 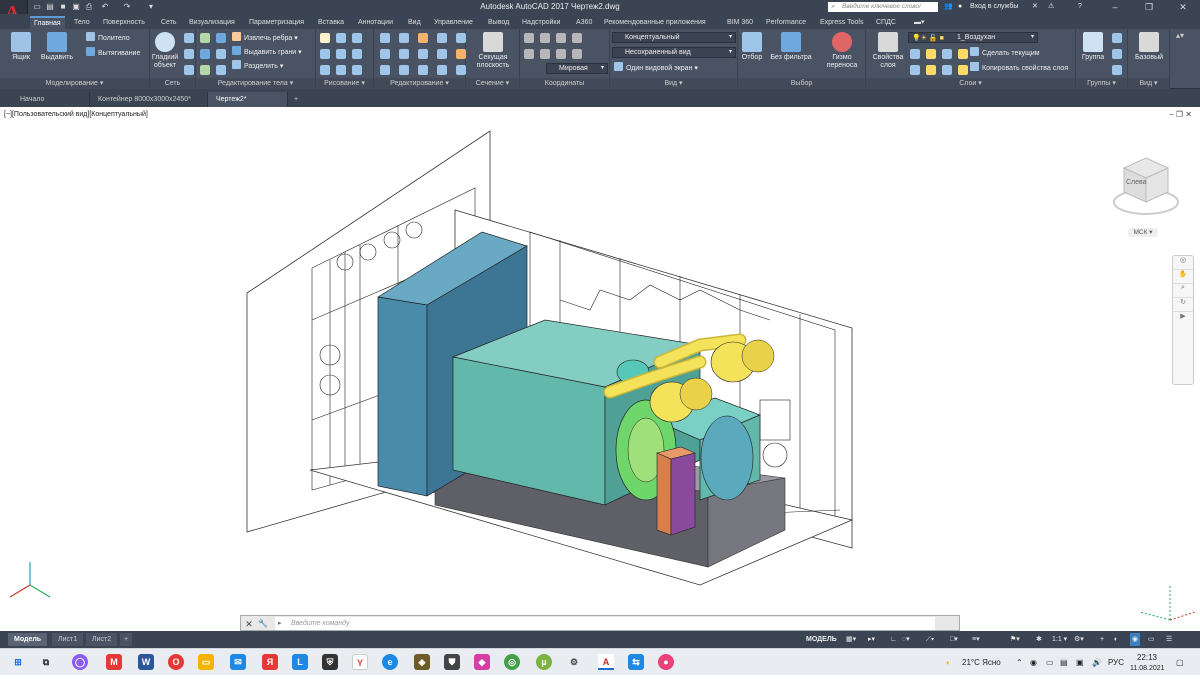 I want to click on panel-title-section: Сечение ▾, so click(x=492, y=83).